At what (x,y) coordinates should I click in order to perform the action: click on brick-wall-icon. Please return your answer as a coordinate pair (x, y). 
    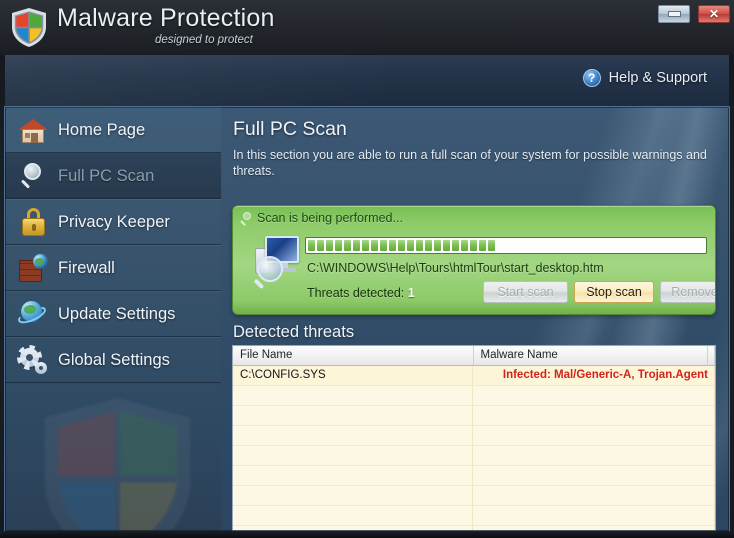
    Looking at the image, I should click on (33, 268).